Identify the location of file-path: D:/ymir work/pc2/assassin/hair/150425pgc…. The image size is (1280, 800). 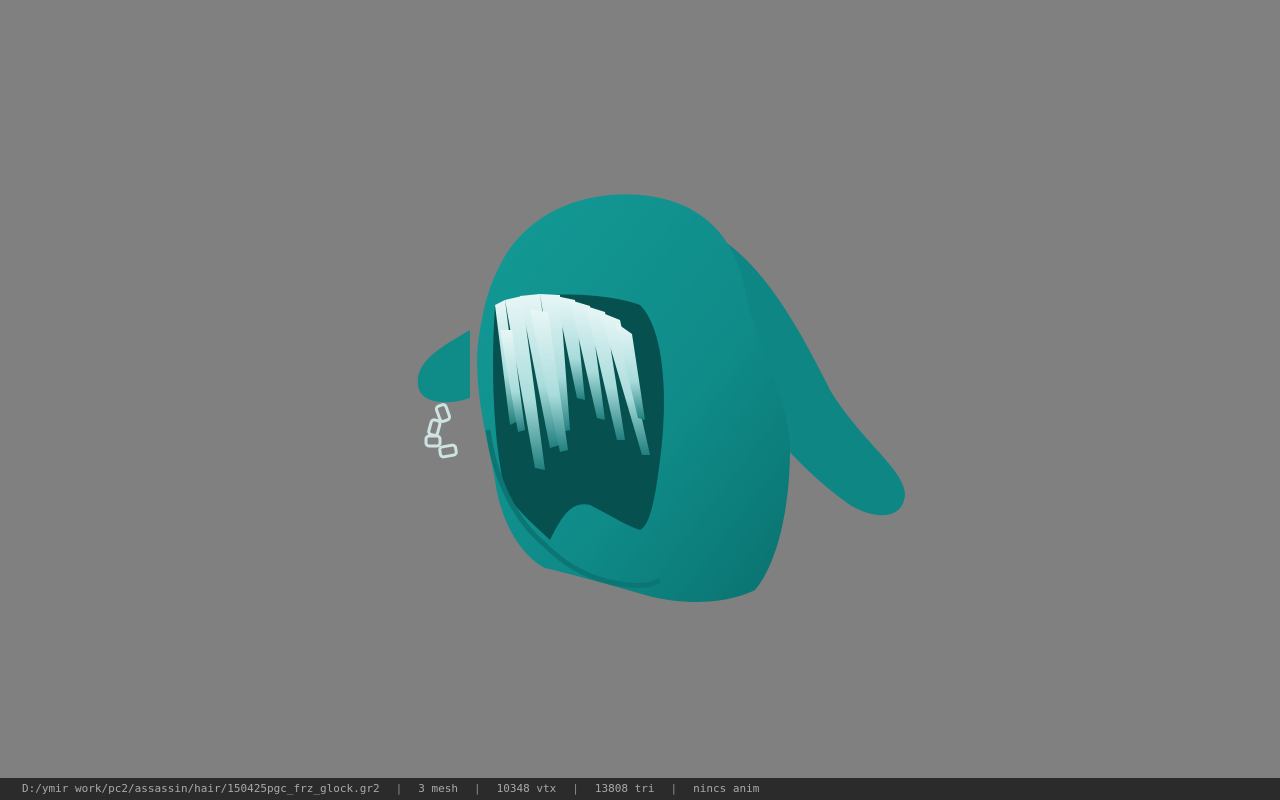
(201, 788).